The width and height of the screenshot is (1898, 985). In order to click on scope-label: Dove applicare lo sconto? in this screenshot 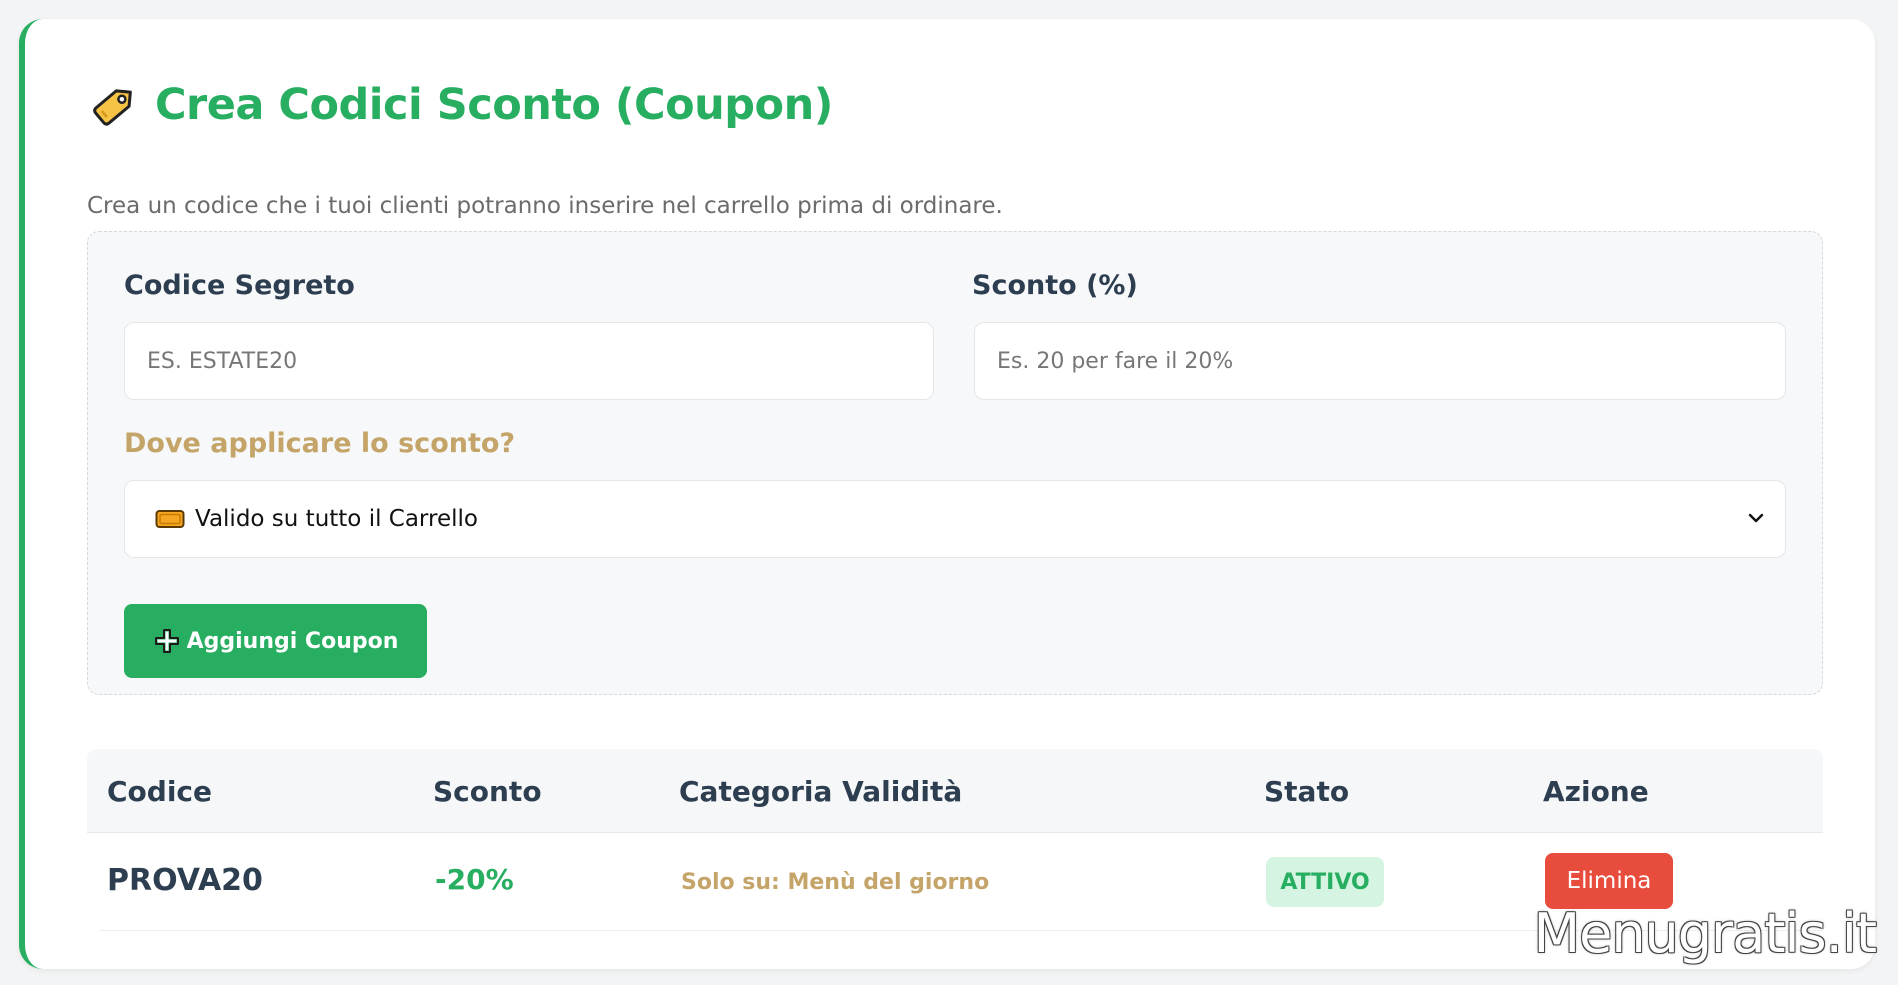, I will do `click(320, 443)`.